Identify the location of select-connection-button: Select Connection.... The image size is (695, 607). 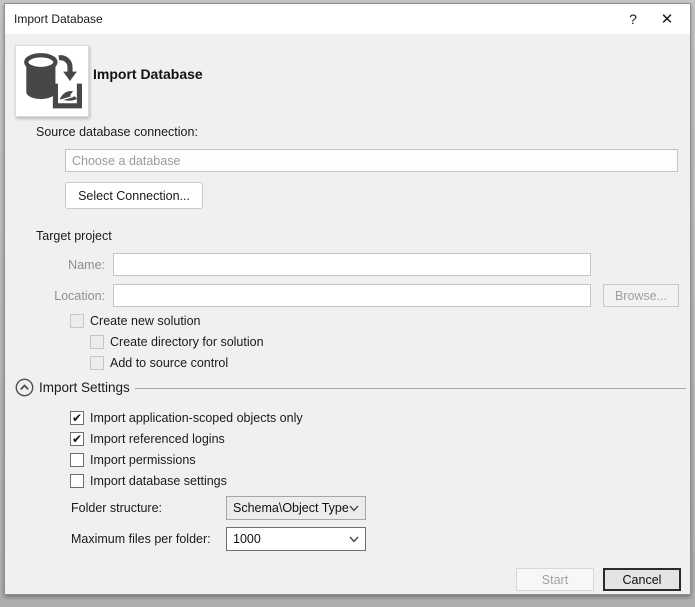
(134, 195).